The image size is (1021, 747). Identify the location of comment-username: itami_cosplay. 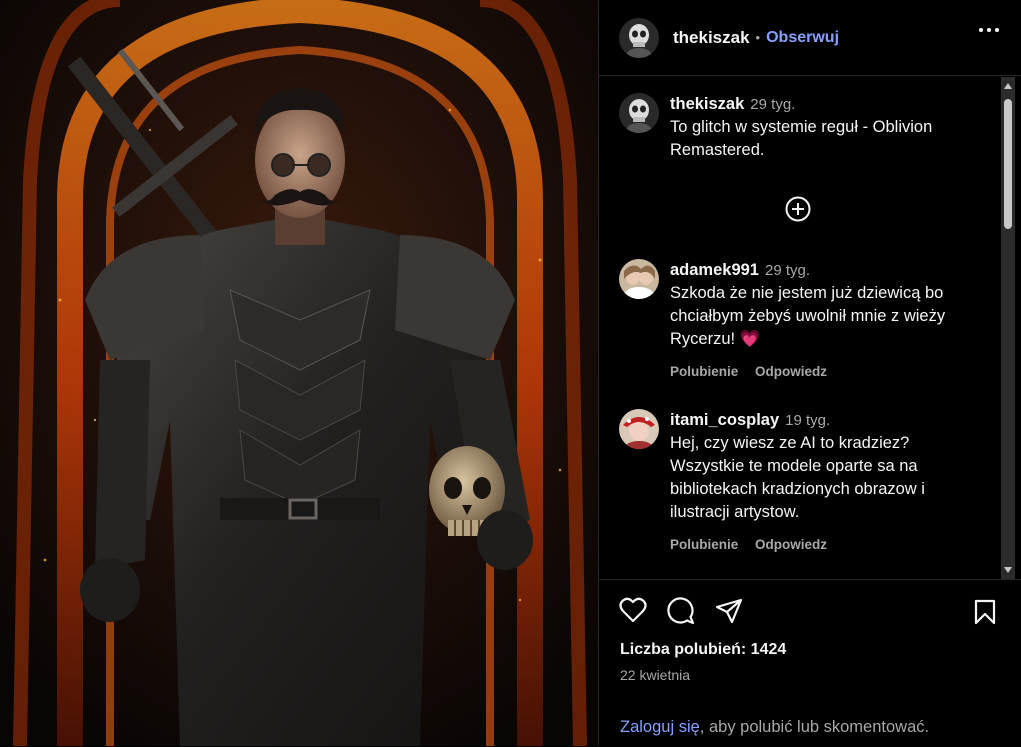
(724, 420).